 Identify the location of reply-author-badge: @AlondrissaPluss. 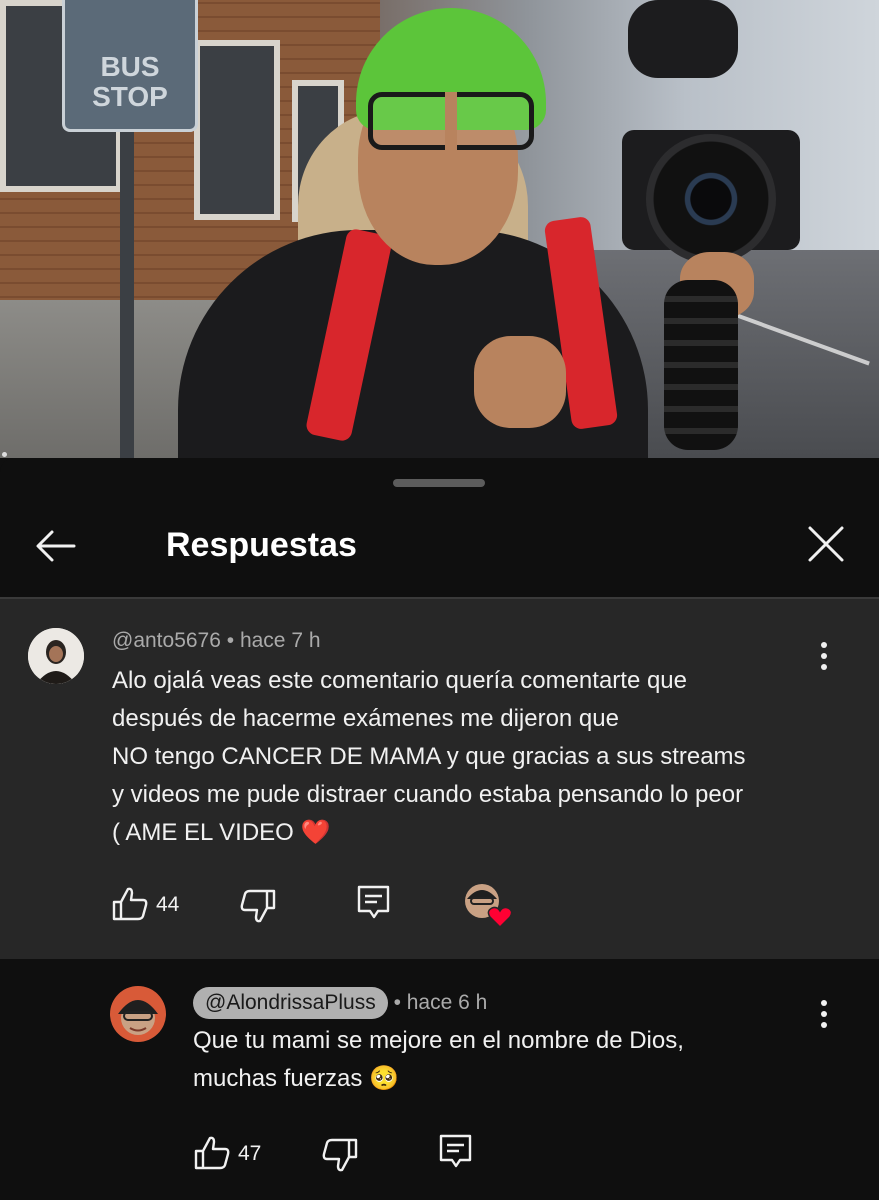
(290, 1003).